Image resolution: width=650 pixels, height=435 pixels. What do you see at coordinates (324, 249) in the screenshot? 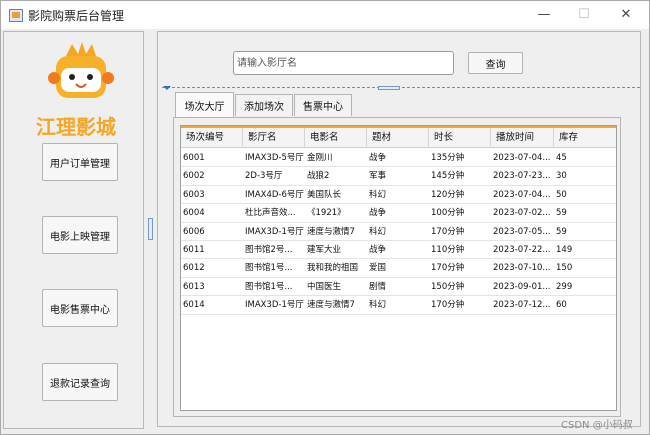
I see `table-cell: 建军大业` at bounding box center [324, 249].